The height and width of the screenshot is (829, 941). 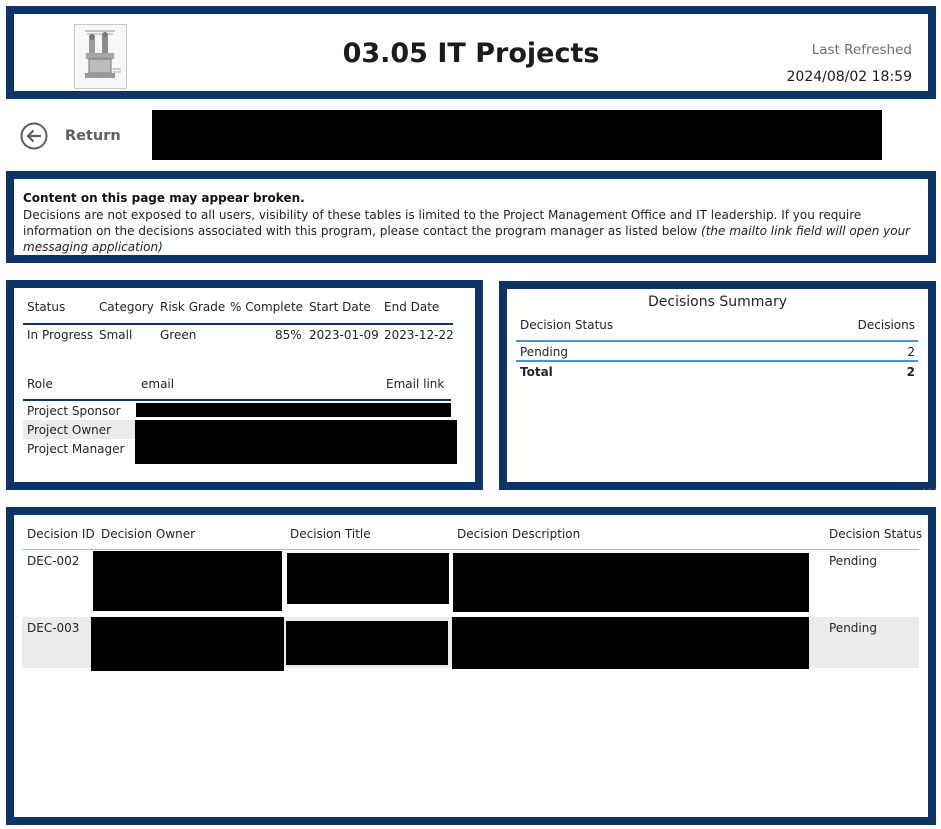 I want to click on summary-status-pending: Pending, so click(x=544, y=352).